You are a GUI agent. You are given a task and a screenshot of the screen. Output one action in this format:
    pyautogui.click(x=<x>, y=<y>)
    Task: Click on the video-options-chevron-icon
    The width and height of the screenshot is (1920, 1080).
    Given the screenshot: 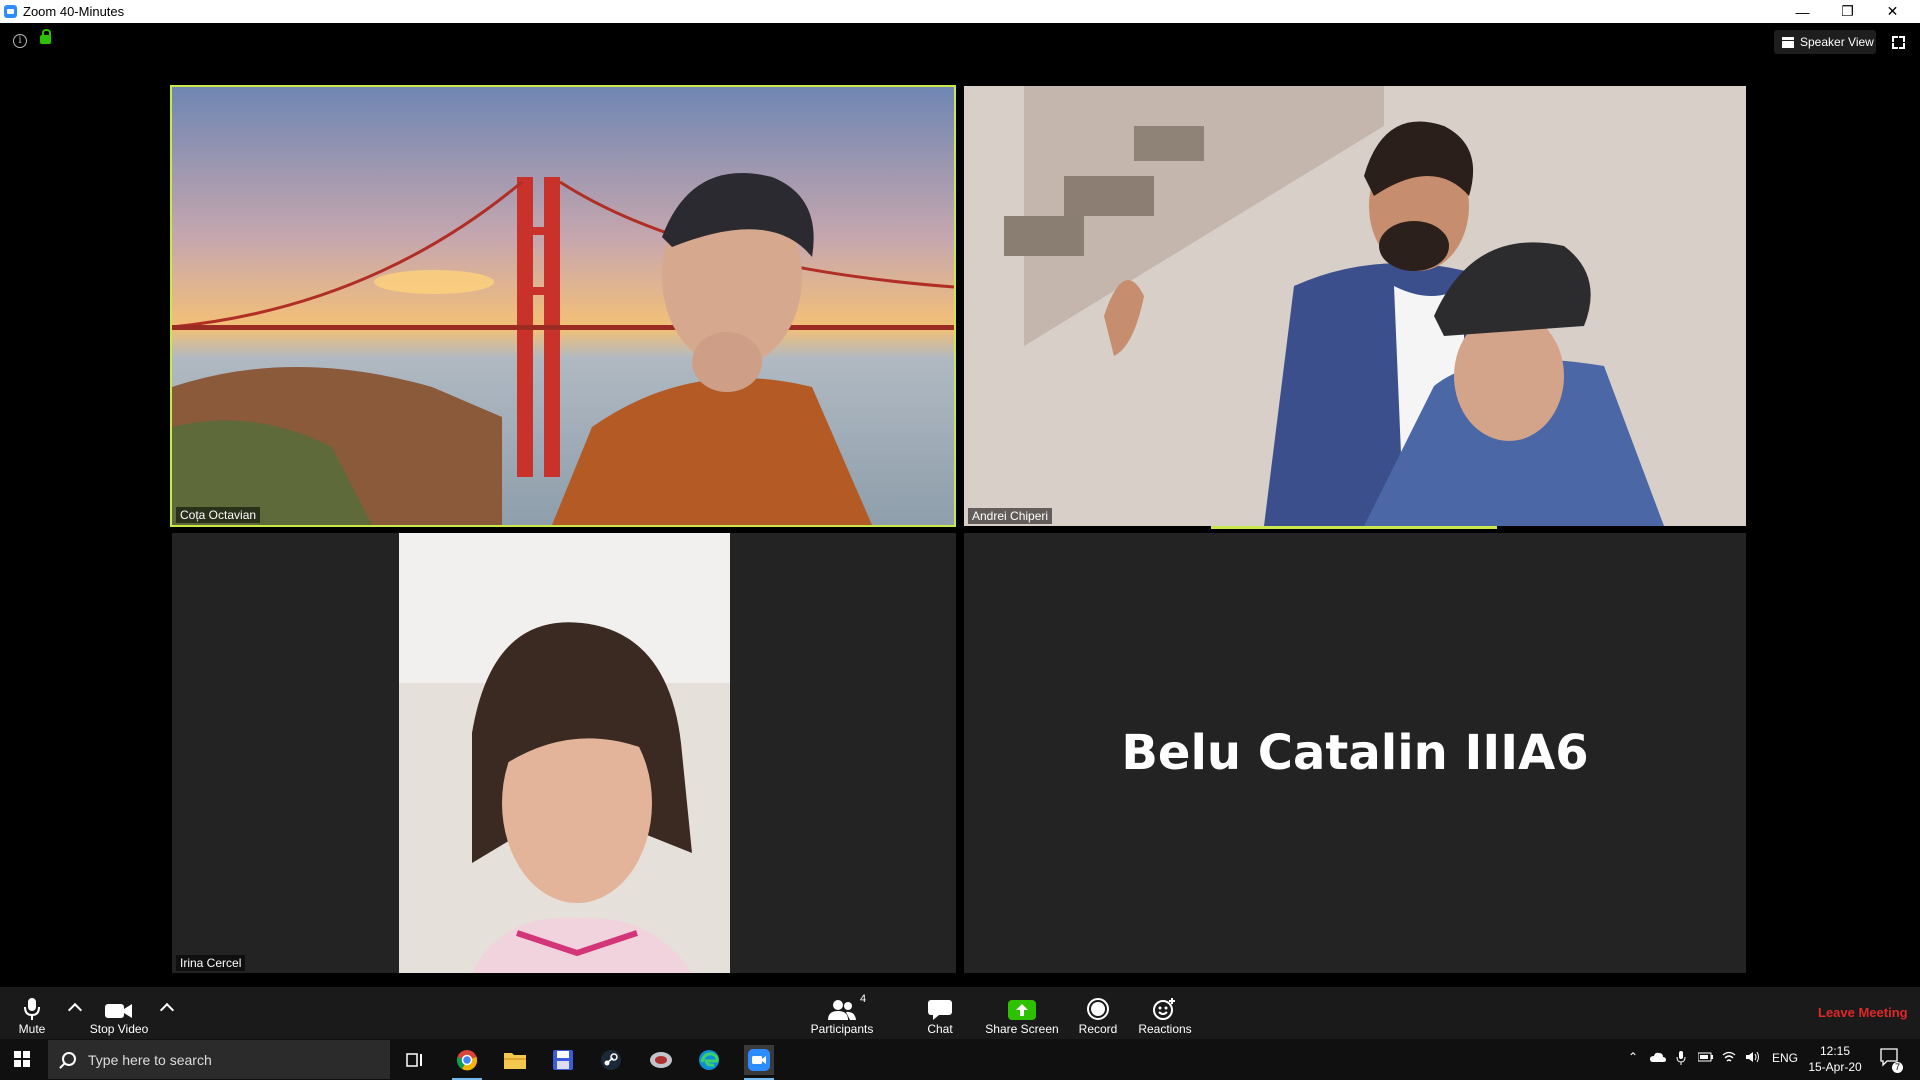 What is the action you would take?
    pyautogui.click(x=167, y=1010)
    